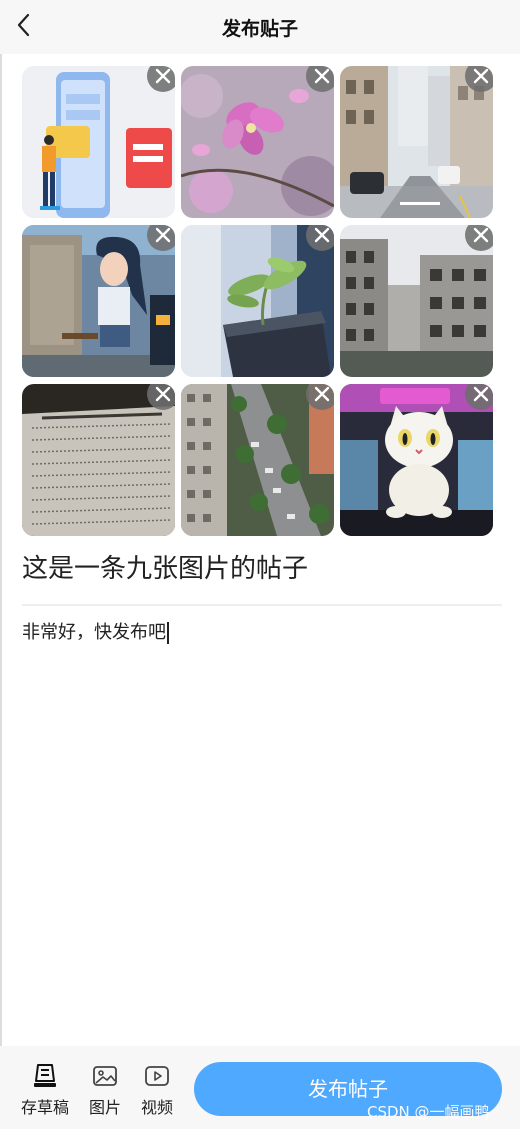 Image resolution: width=520 pixels, height=1129 pixels. Describe the element at coordinates (156, 1107) in the screenshot. I see `video-label: 视频` at that location.